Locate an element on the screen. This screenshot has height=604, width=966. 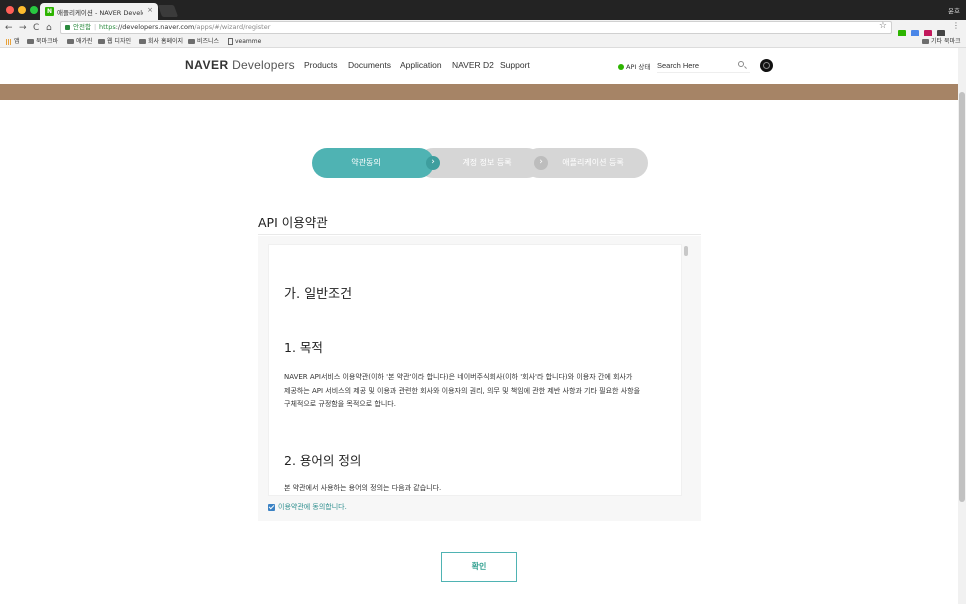
bookmark-folder: 웹 디자인 is located at coordinates (114, 42).